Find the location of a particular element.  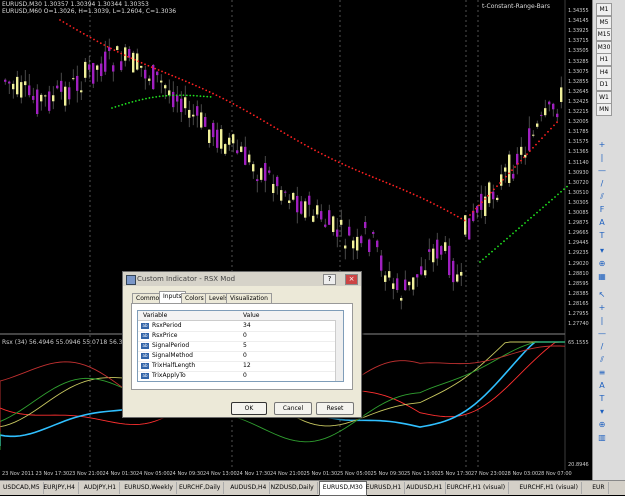

trendline-icon: / is located at coordinates (602, 184).